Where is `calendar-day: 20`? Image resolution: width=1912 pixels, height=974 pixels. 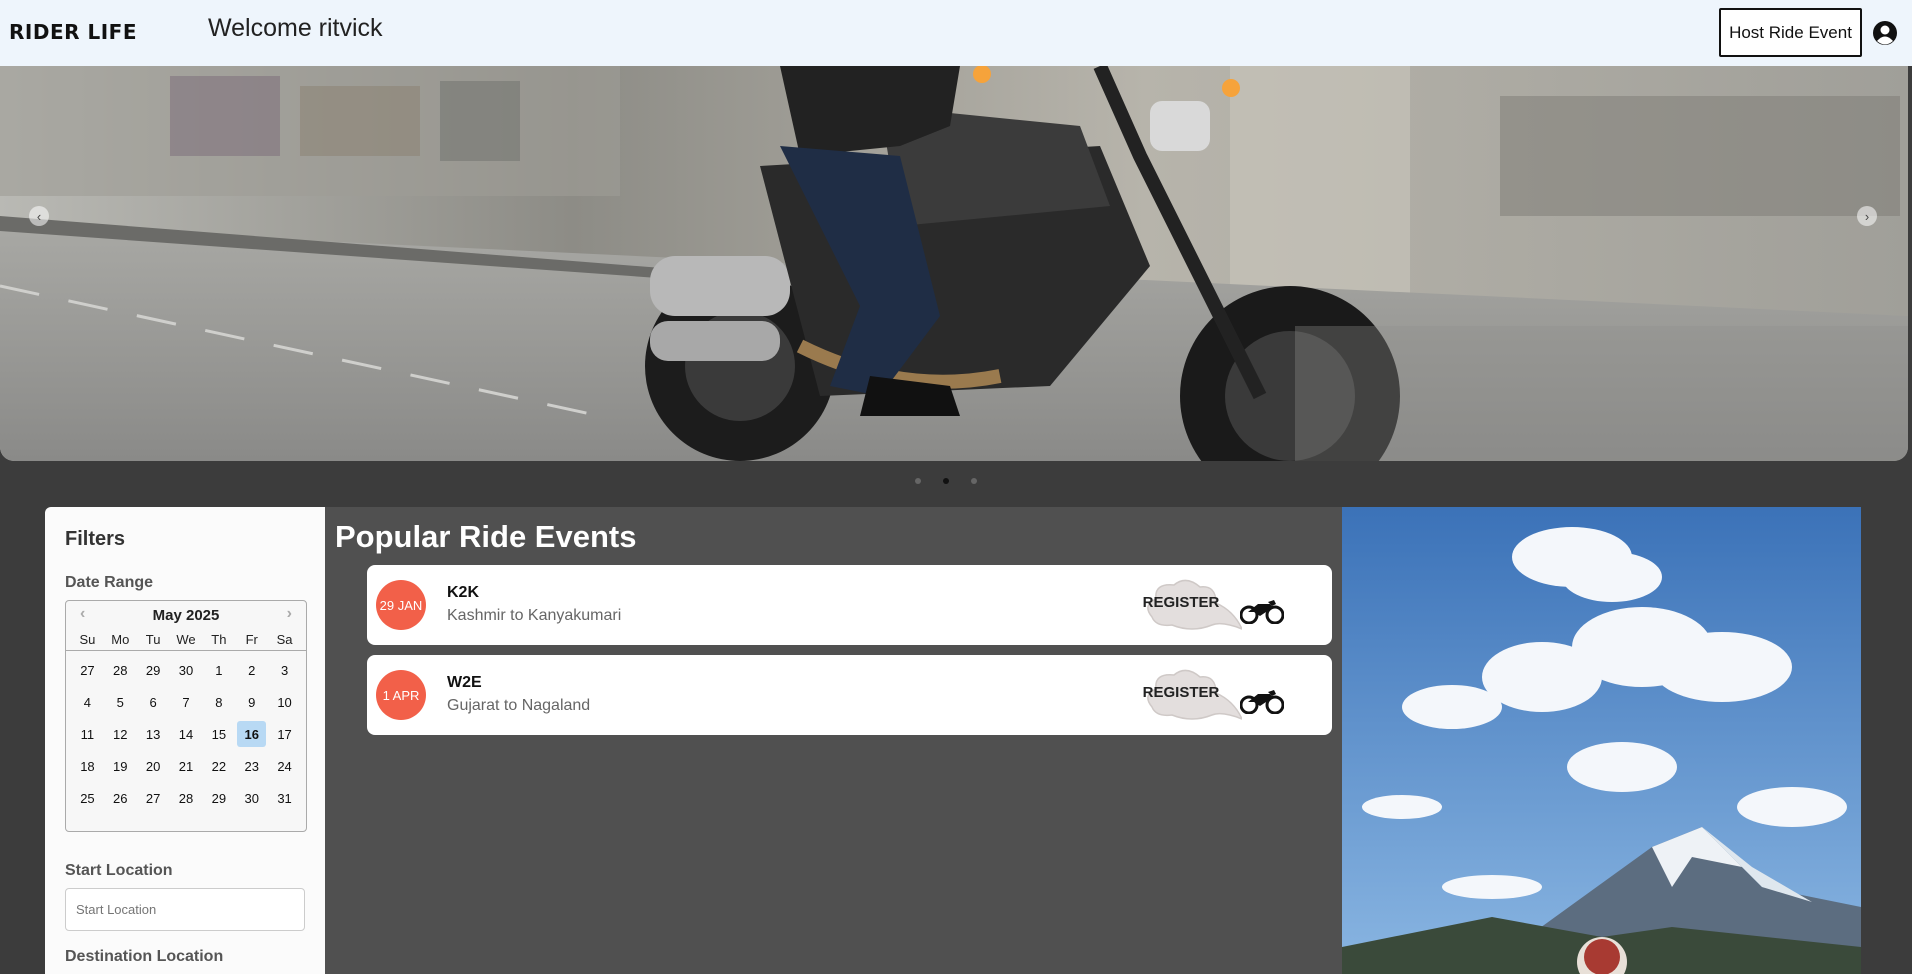 calendar-day: 20 is located at coordinates (153, 766).